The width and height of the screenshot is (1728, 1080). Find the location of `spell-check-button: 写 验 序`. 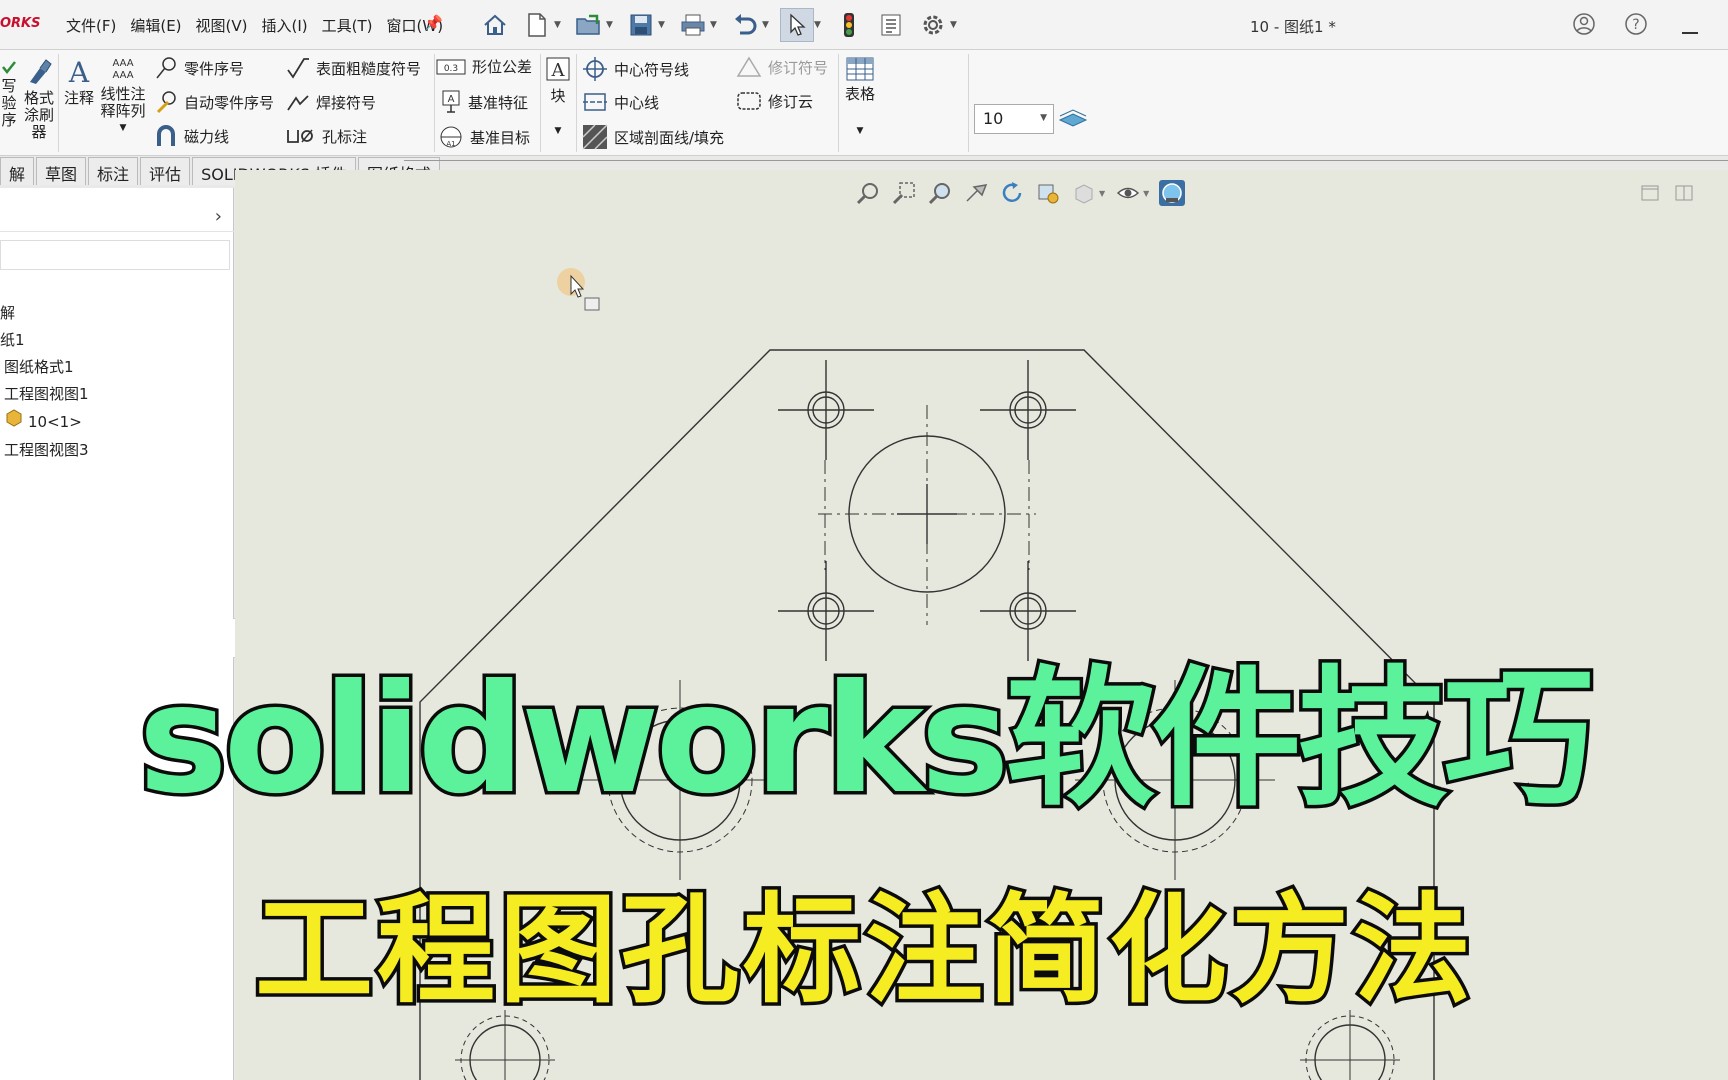

spell-check-button: 写 验 序 is located at coordinates (9, 94).